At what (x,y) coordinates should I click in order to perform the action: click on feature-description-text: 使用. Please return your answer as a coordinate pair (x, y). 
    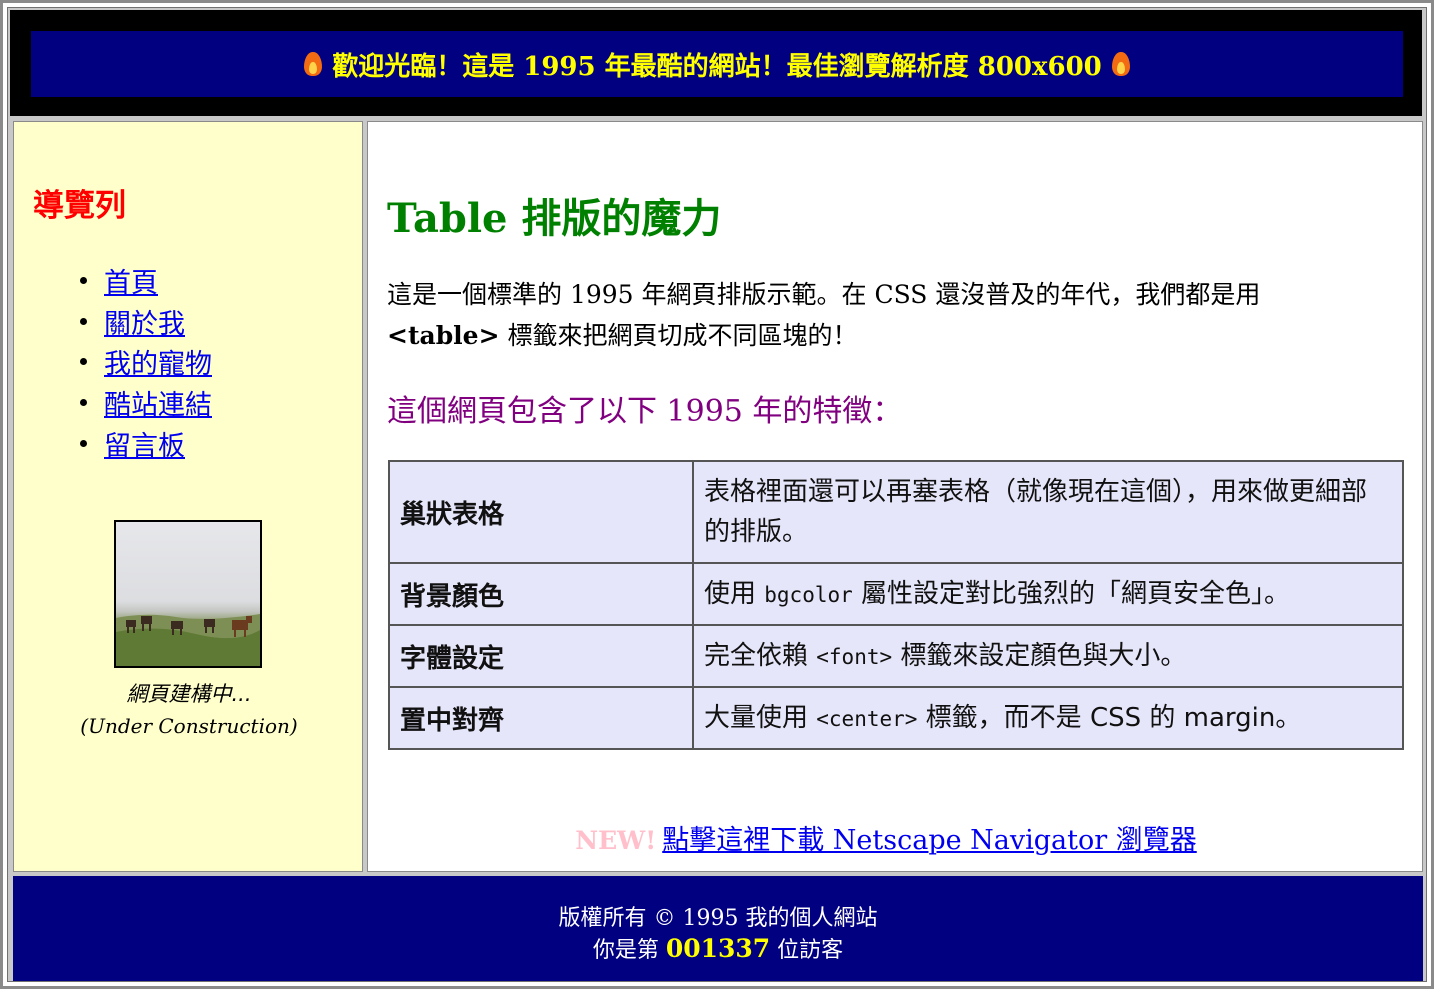
    Looking at the image, I should click on (734, 593).